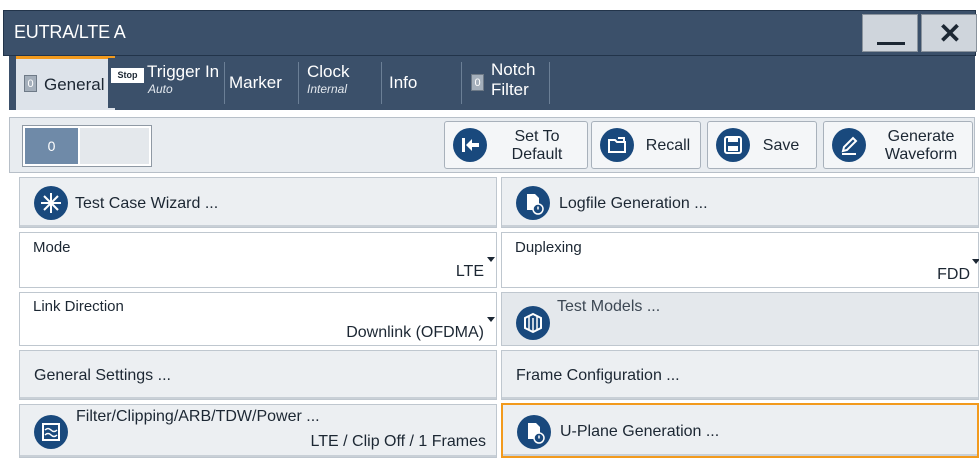  Describe the element at coordinates (160, 89) in the screenshot. I see `tab-trigger-in-sub: Auto` at that location.